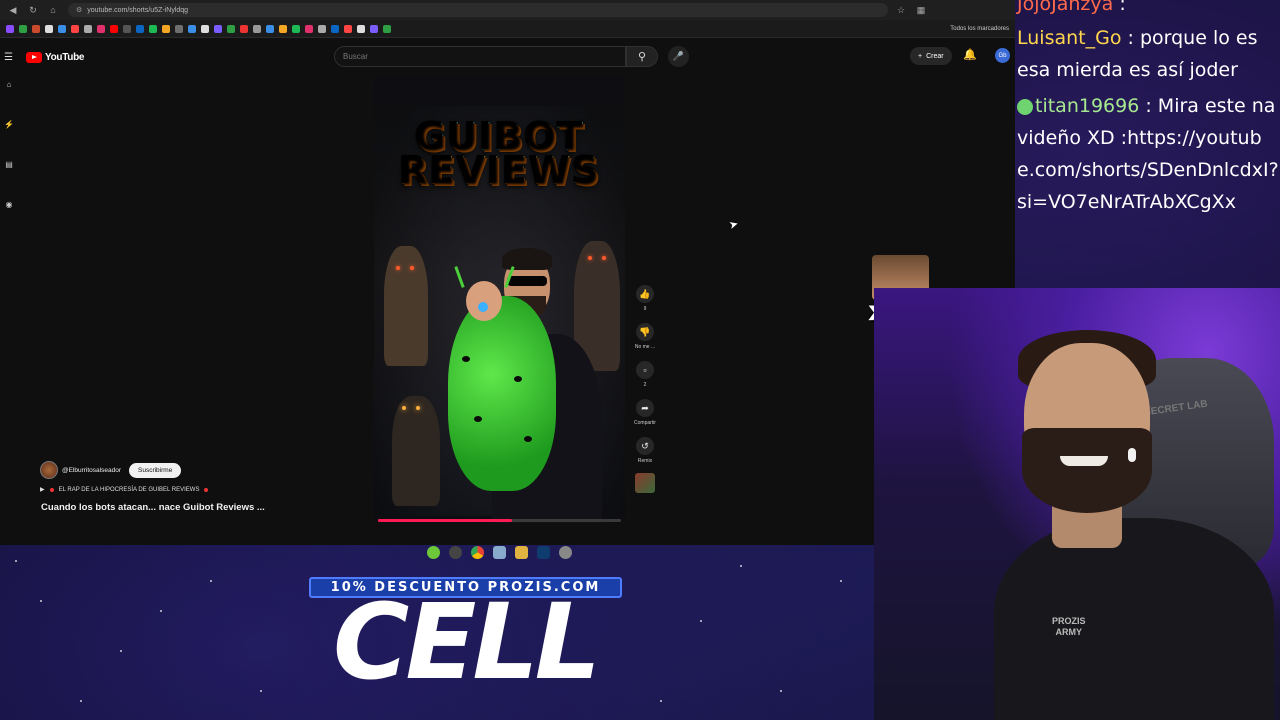  I want to click on mini-sidebar: ⌂ ⚡ ▤ ◉, so click(9, 160).